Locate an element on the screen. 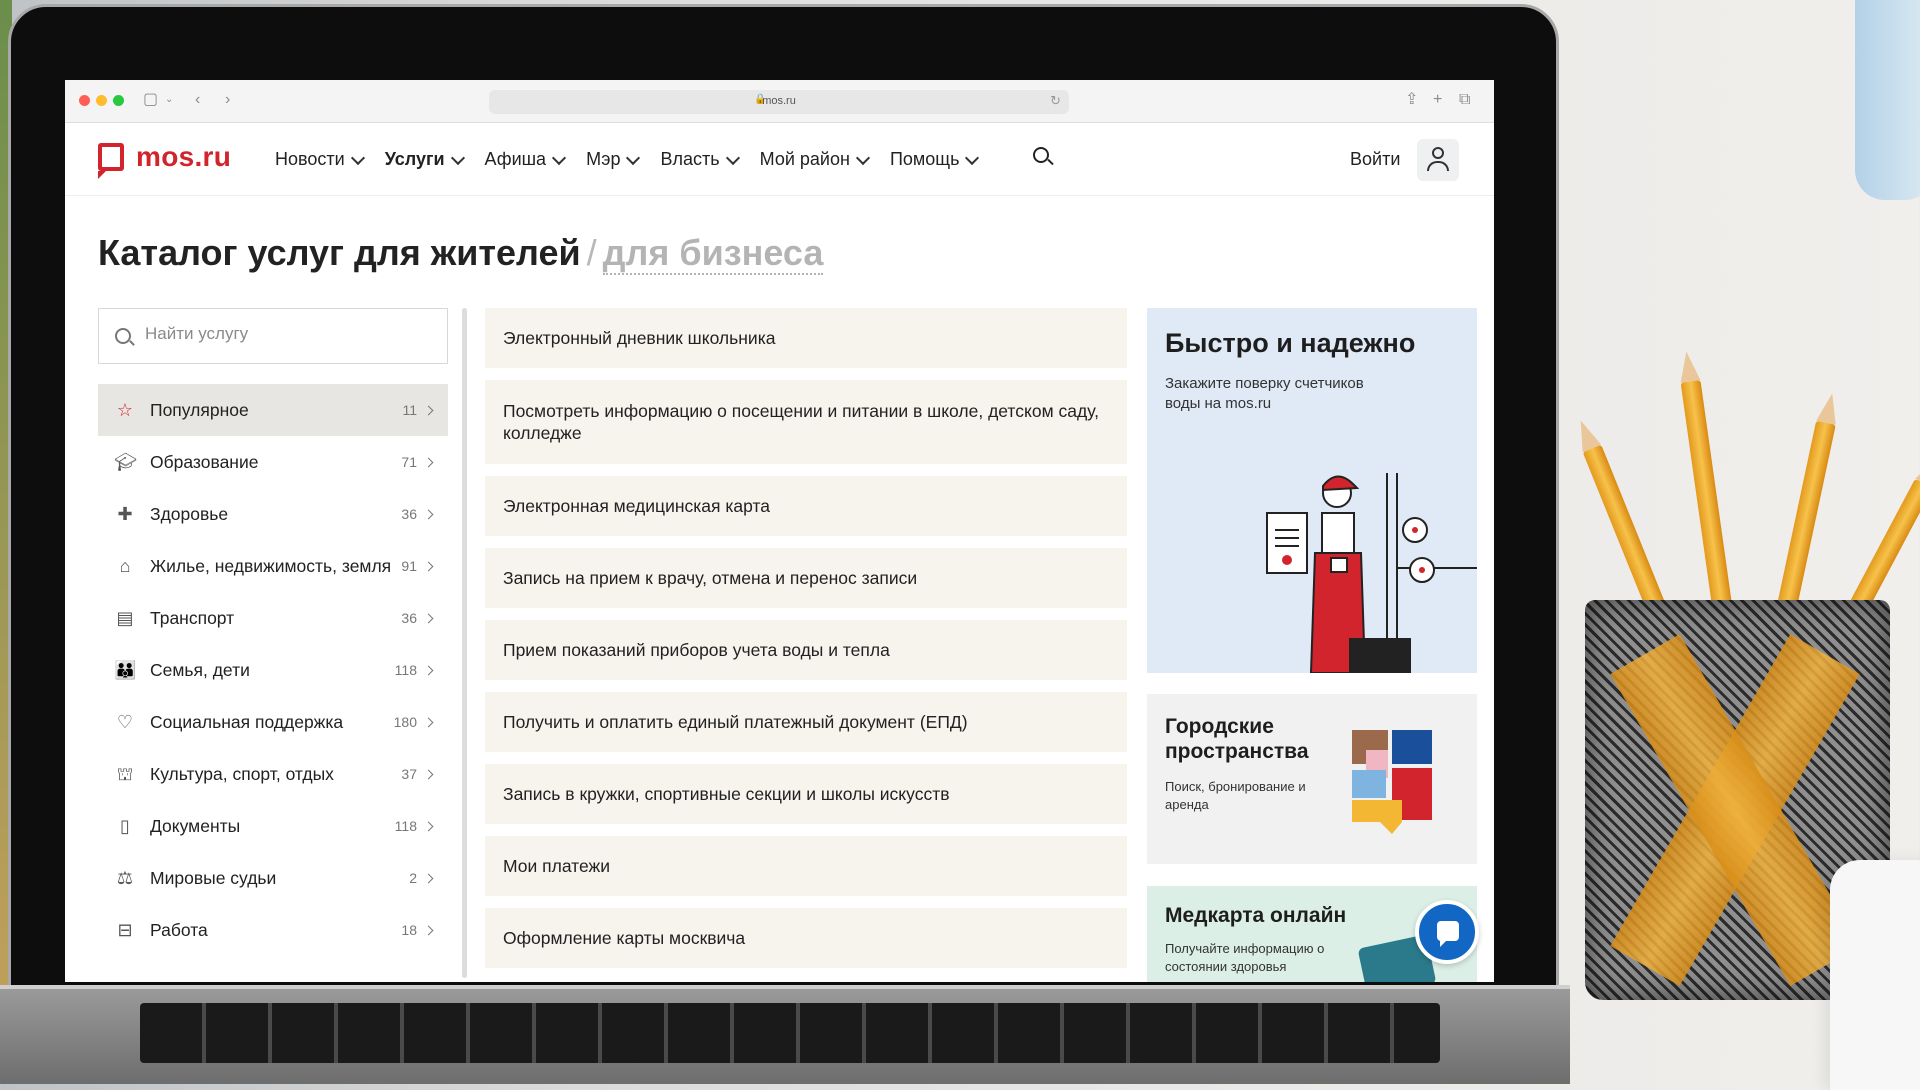 This screenshot has width=1920, height=1090. background-bottle is located at coordinates (1887, 100).